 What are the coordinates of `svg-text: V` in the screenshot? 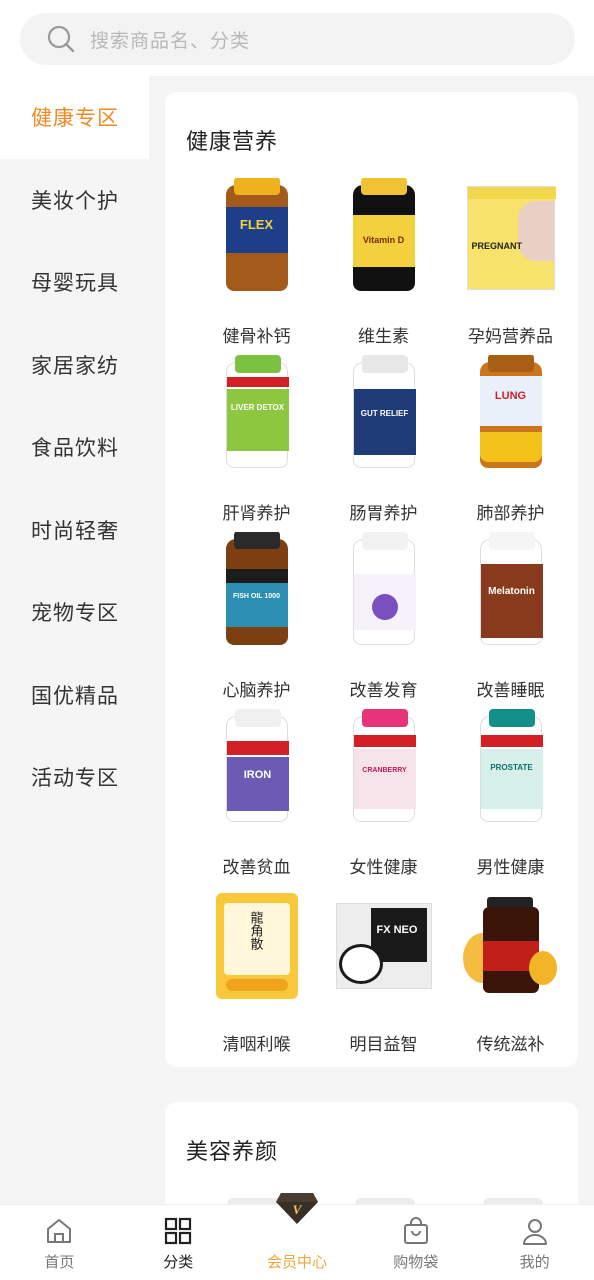 It's located at (298, 1209).